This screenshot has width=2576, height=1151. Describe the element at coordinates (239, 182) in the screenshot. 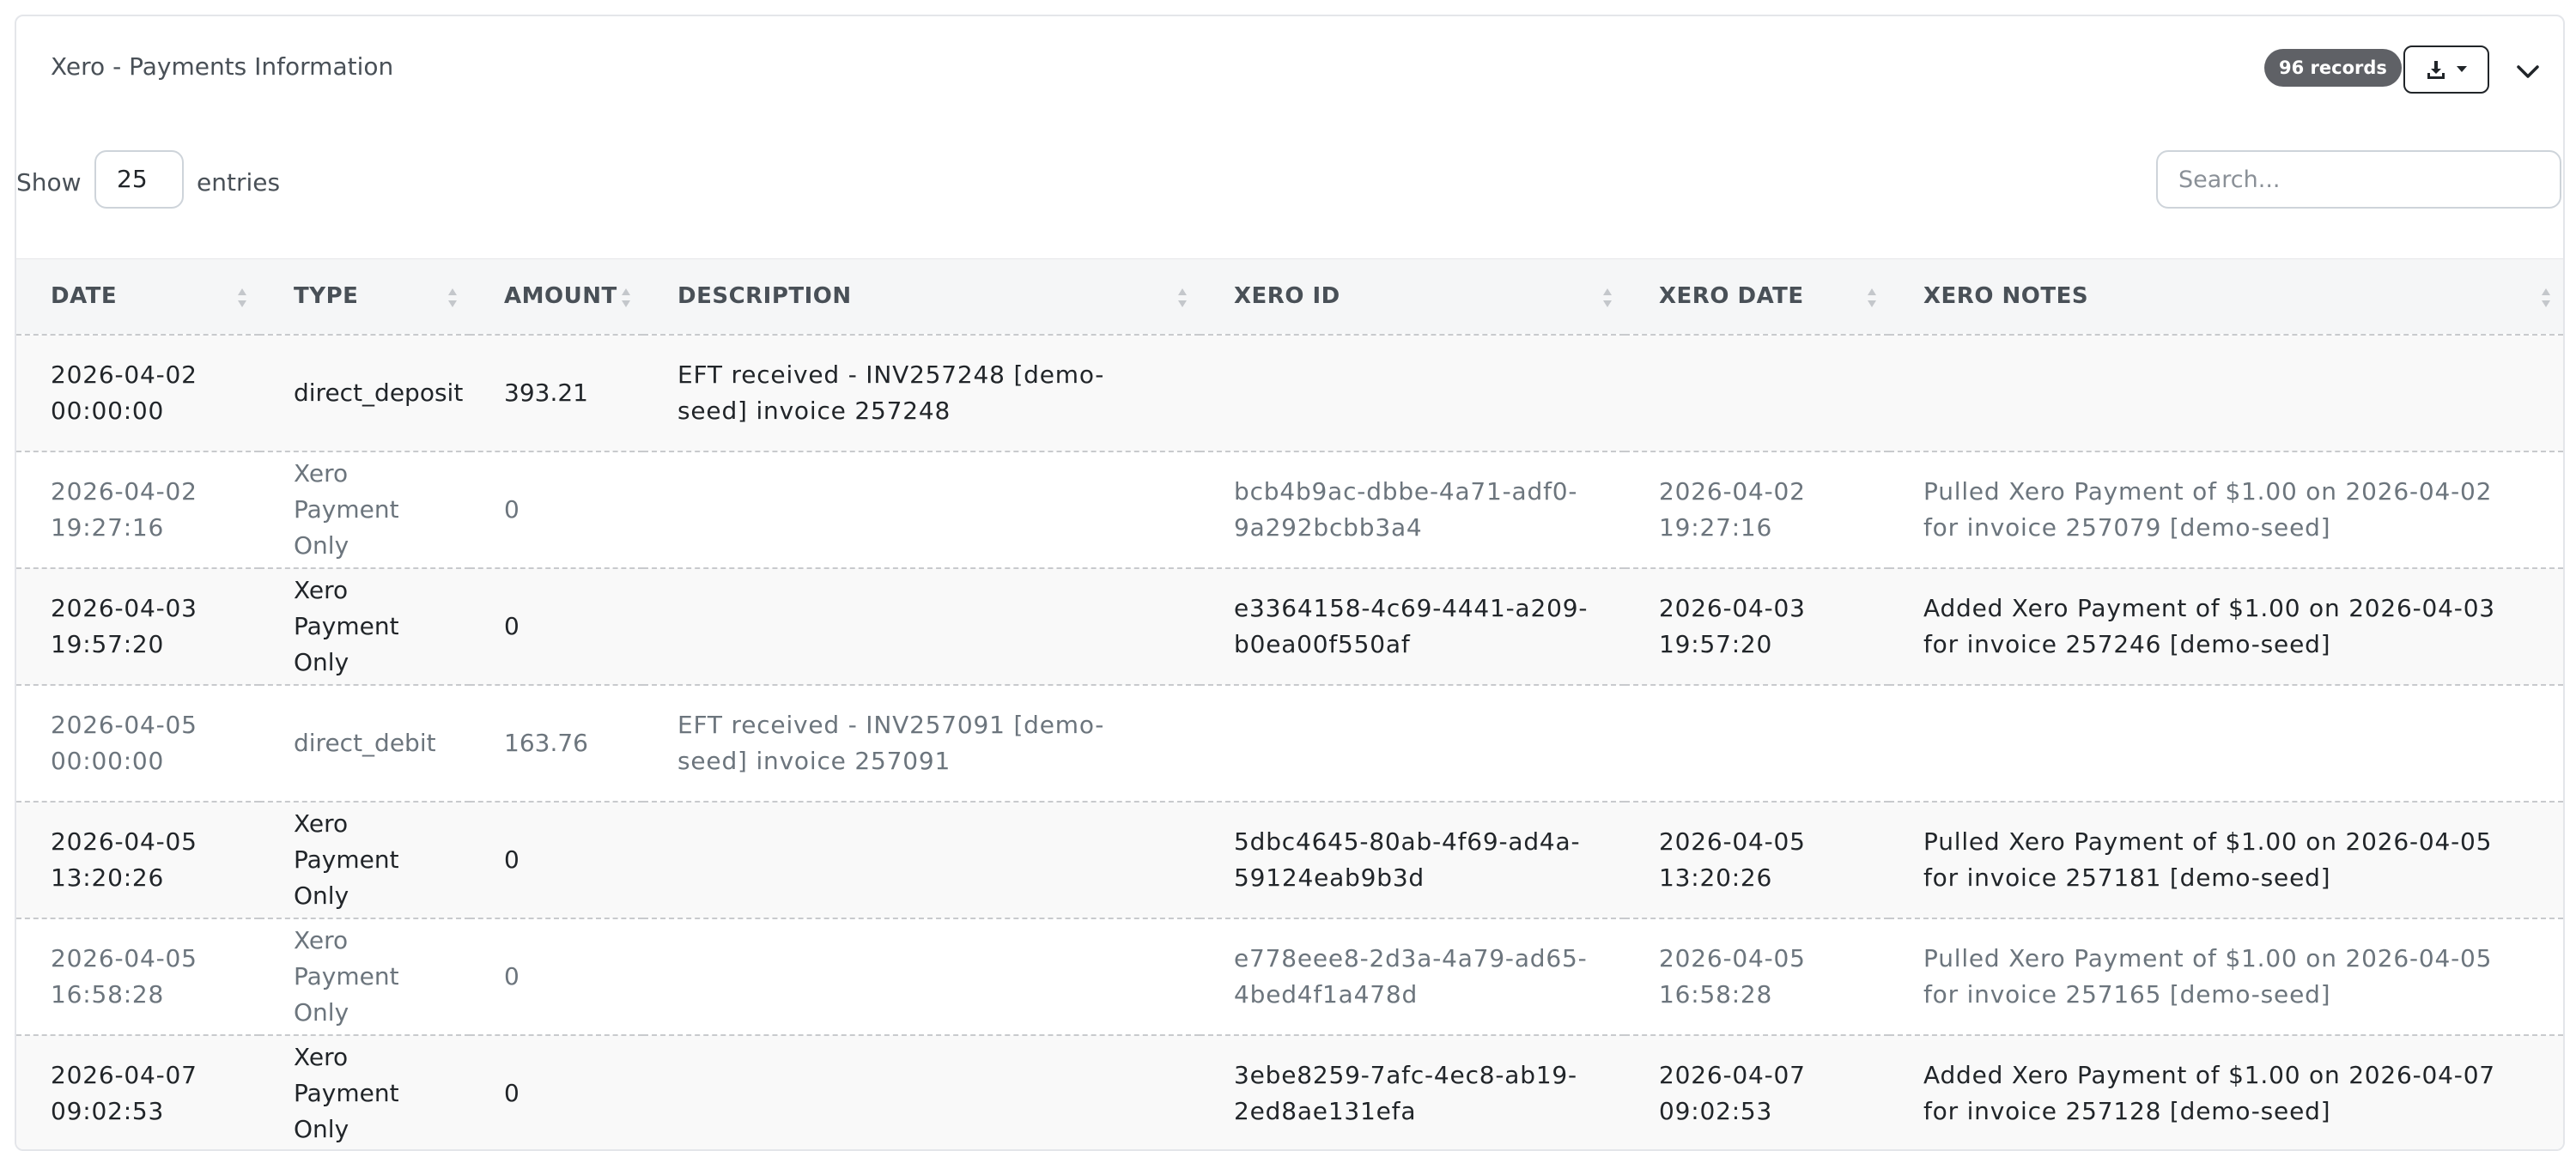

I see `entries-label: entries` at that location.